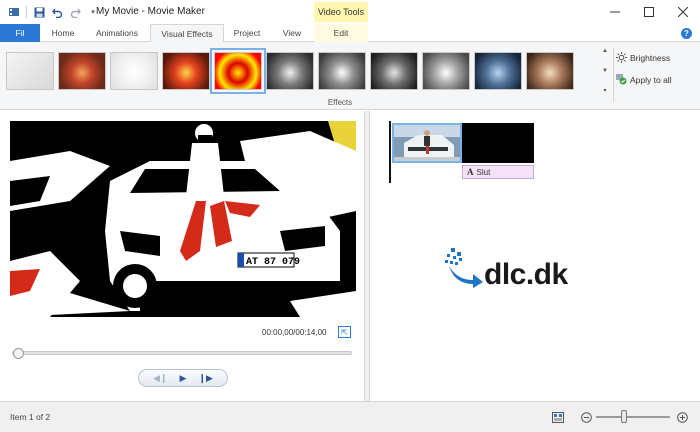  I want to click on tab-project: Project, so click(247, 33).